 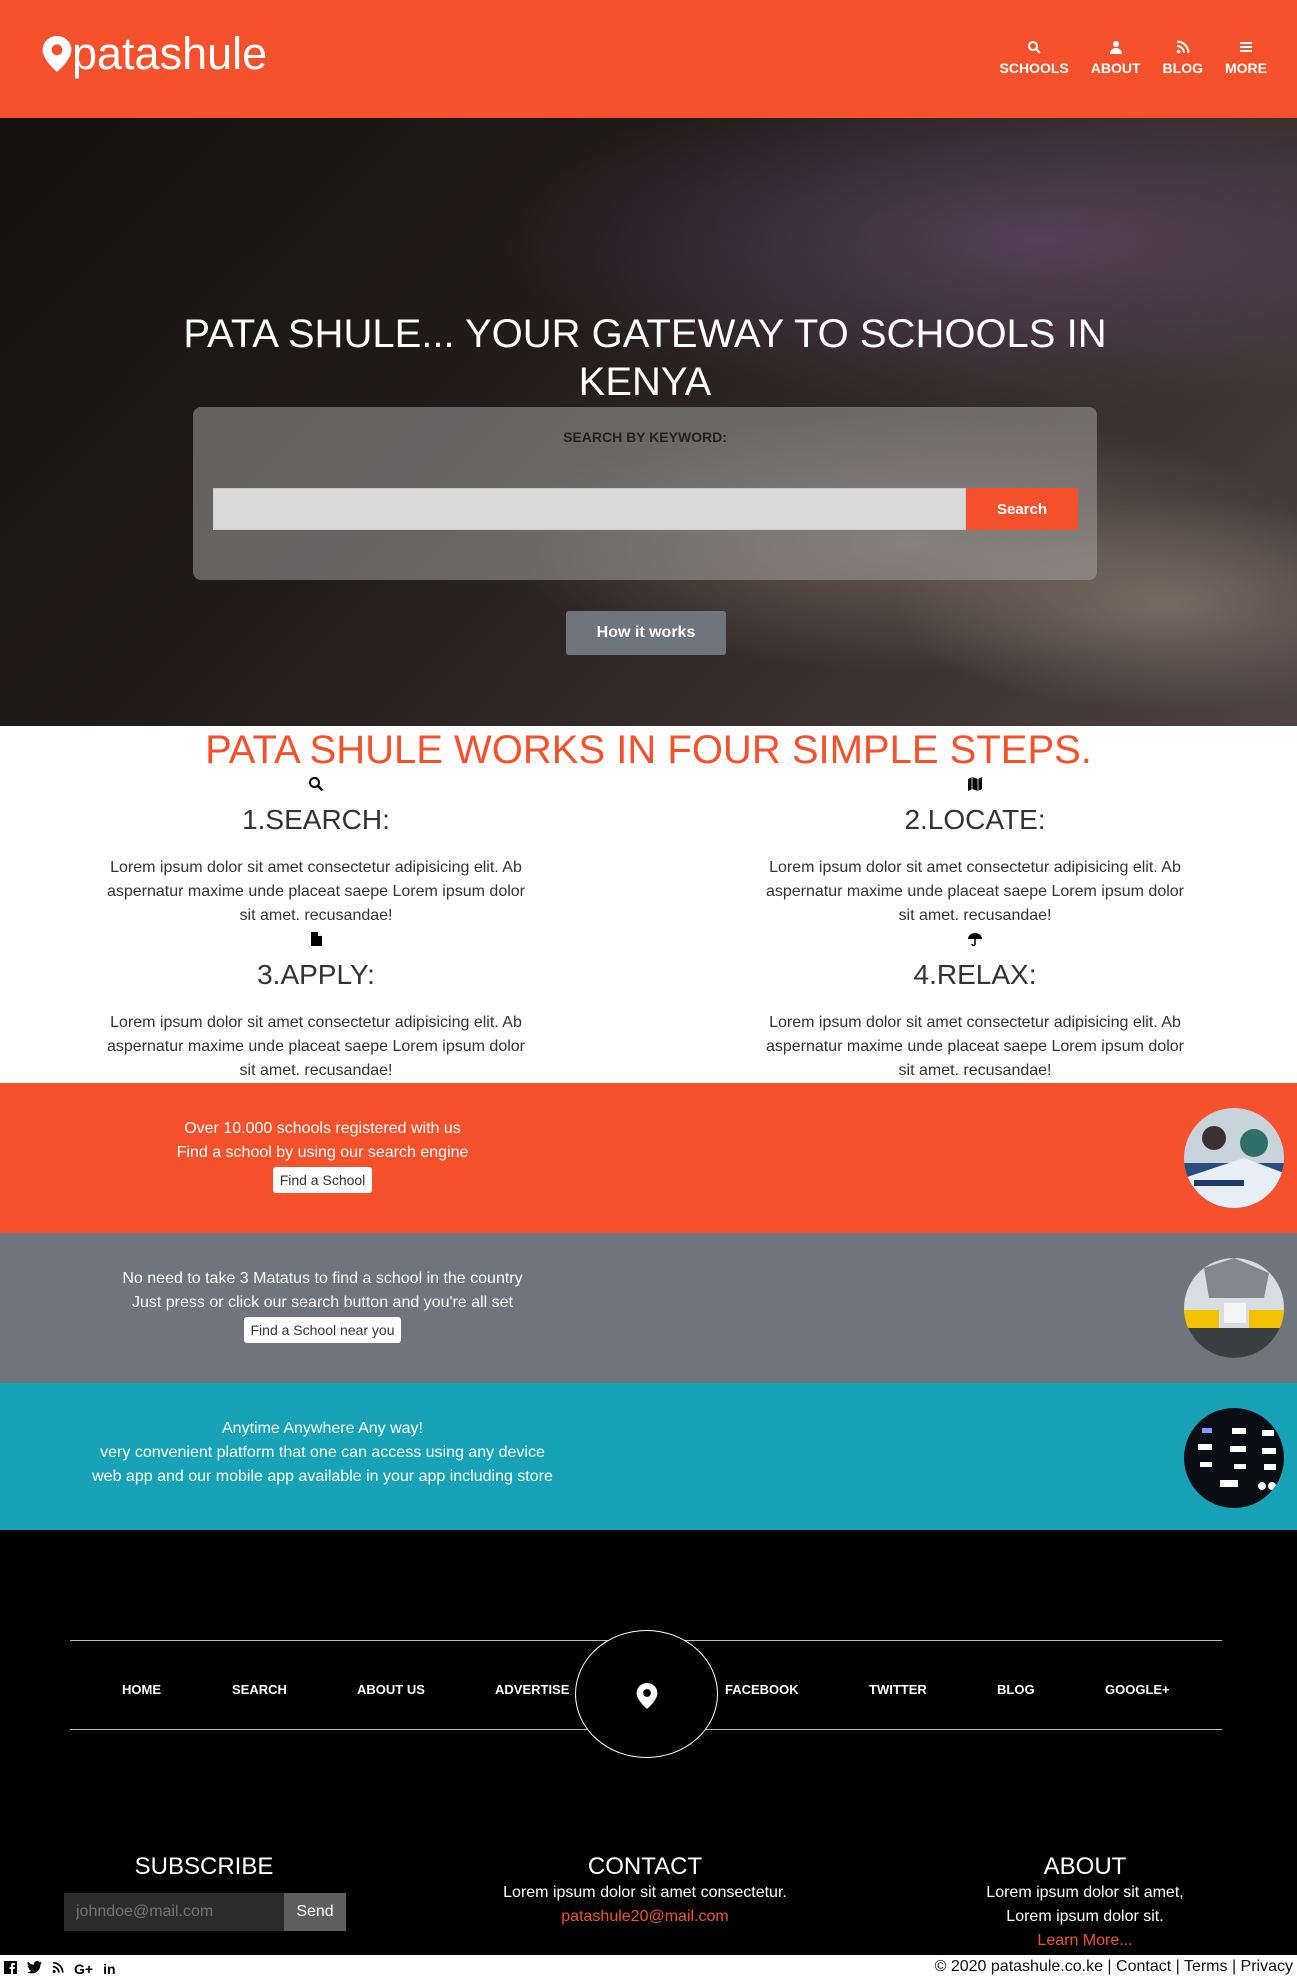 I want to click on subscribe-section: SUBSCRIBE, so click(x=204, y=1867).